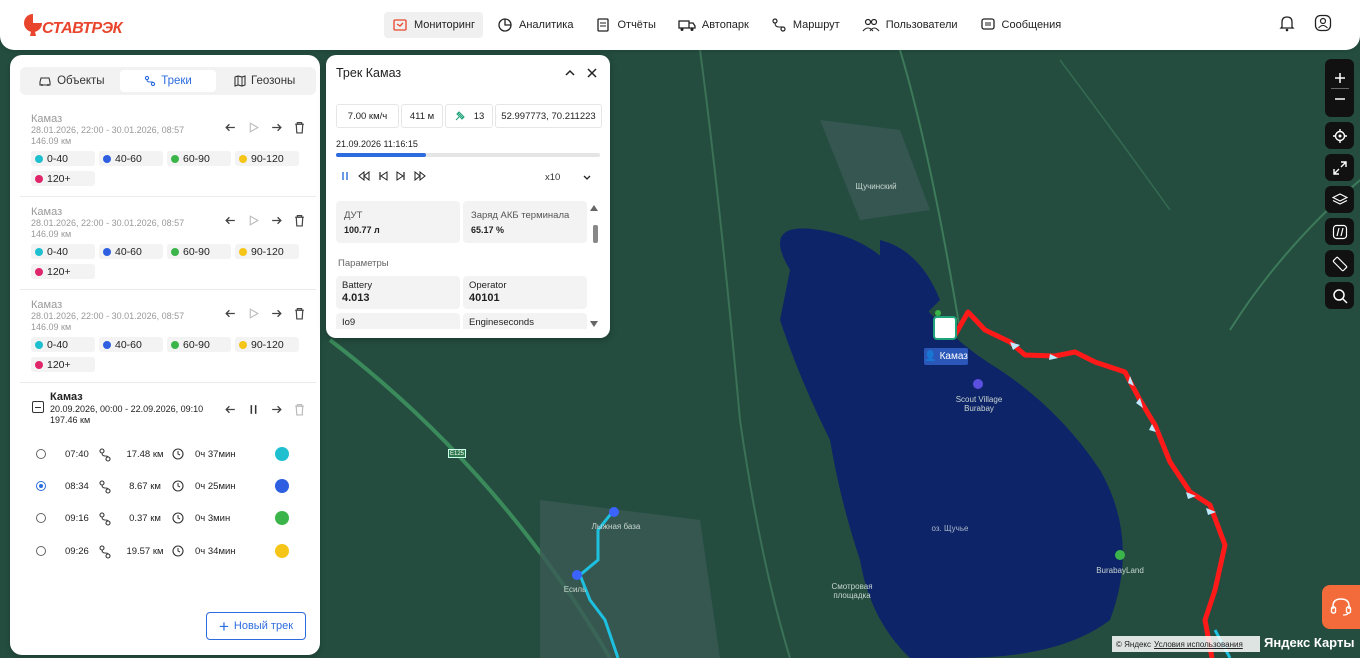 This screenshot has height=658, width=1360. I want to click on fuel-cell: ДУТ 100.77 л, so click(398, 222).